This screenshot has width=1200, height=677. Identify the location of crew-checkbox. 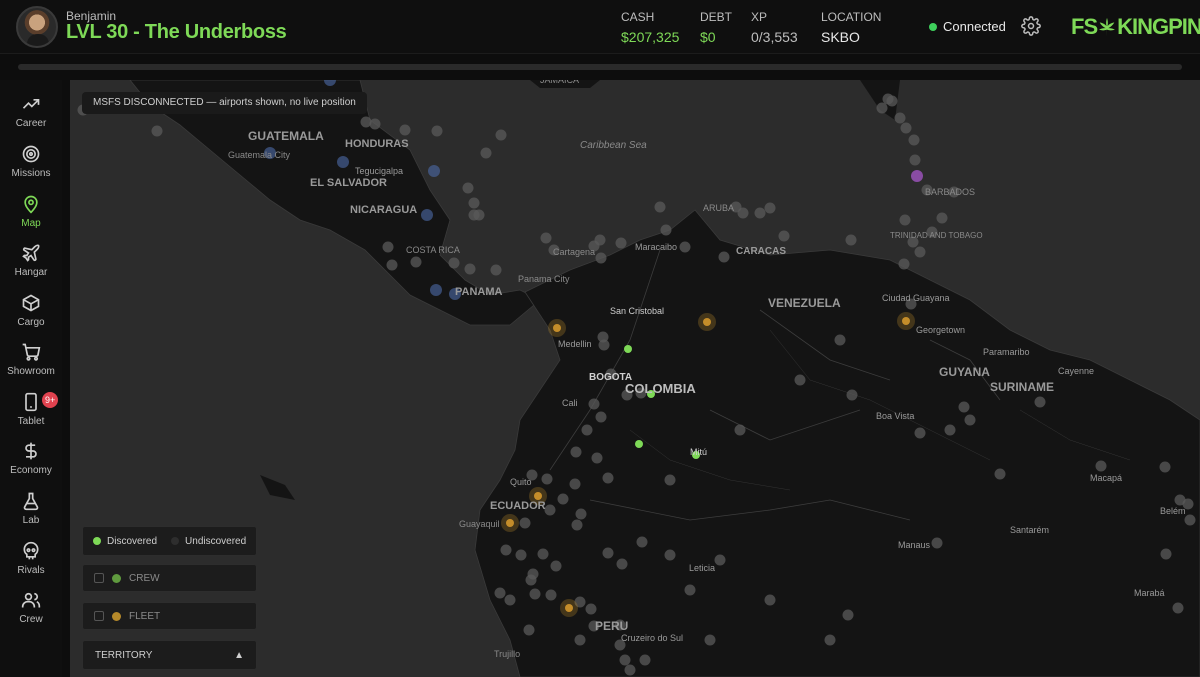
(99, 578).